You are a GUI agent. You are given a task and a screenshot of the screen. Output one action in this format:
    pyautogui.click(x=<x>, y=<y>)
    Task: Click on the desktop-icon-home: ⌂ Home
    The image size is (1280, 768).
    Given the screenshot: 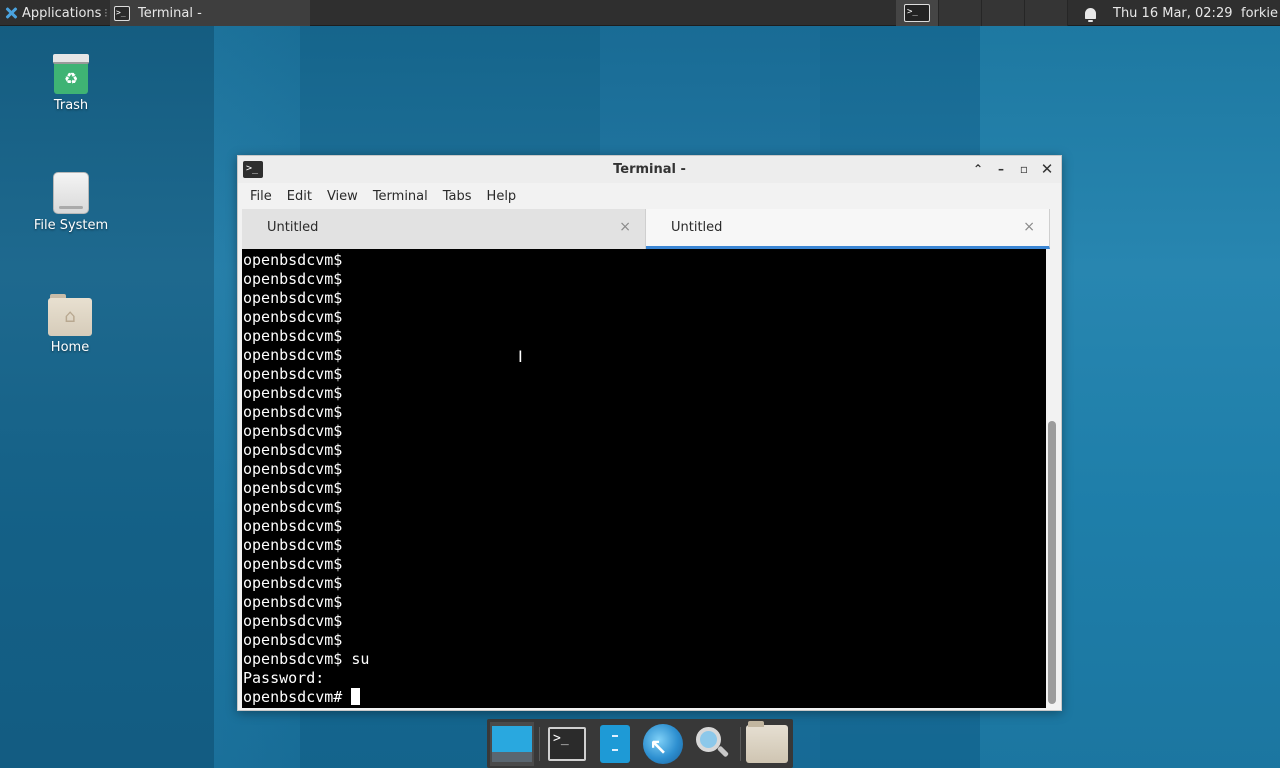 What is the action you would take?
    pyautogui.click(x=70, y=323)
    